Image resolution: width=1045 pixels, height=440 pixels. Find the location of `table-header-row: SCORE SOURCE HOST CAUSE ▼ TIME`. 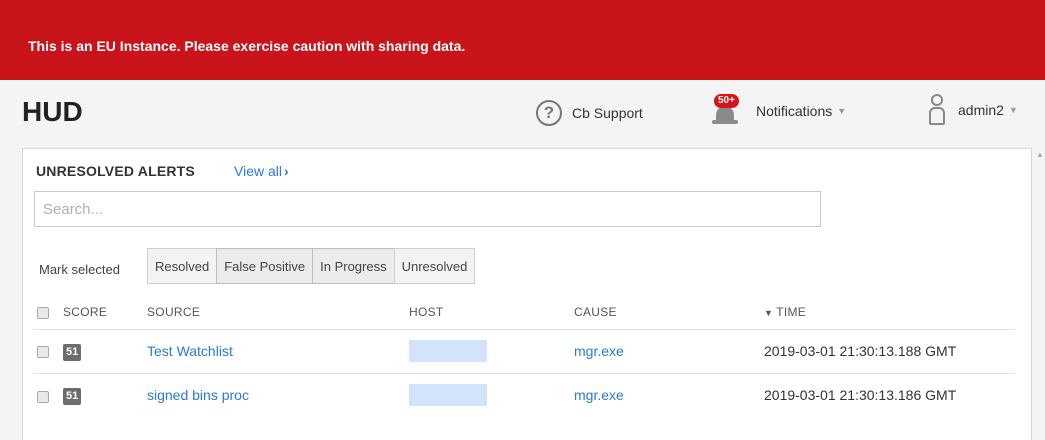

table-header-row: SCORE SOURCE HOST CAUSE ▼ TIME is located at coordinates (524, 312).